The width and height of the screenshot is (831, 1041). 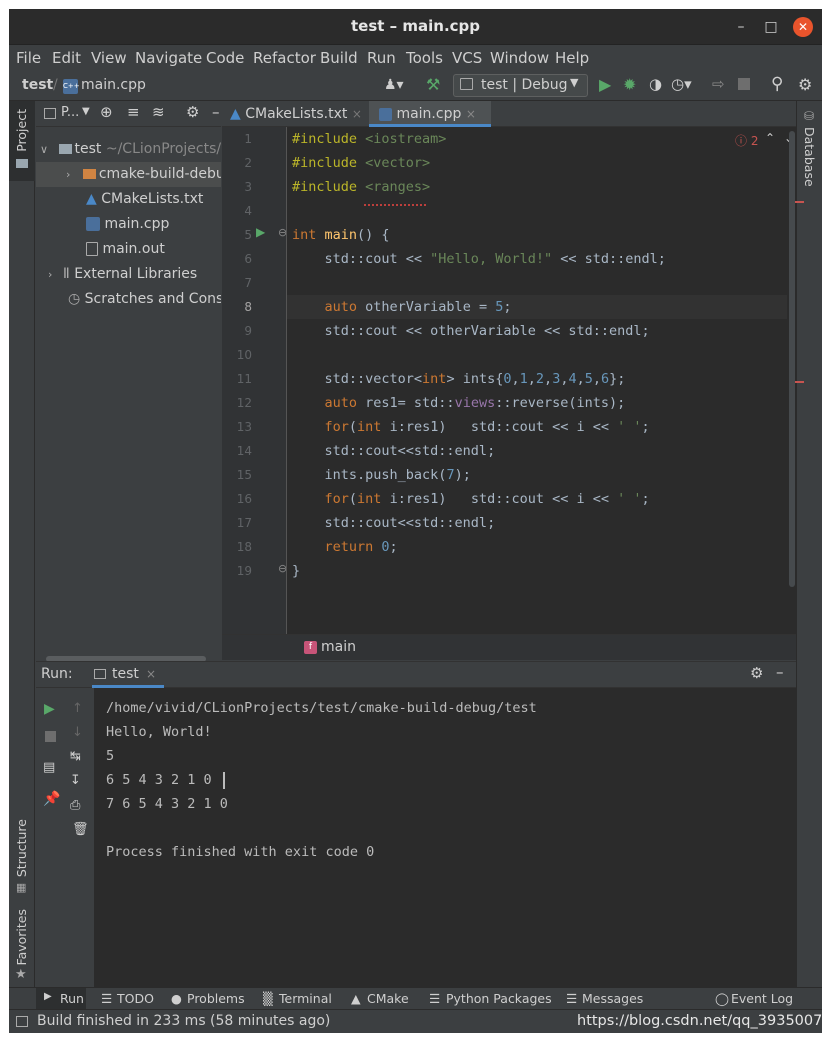 What do you see at coordinates (153, 224) in the screenshot?
I see `tree-item-main-cpp: main.cpp` at bounding box center [153, 224].